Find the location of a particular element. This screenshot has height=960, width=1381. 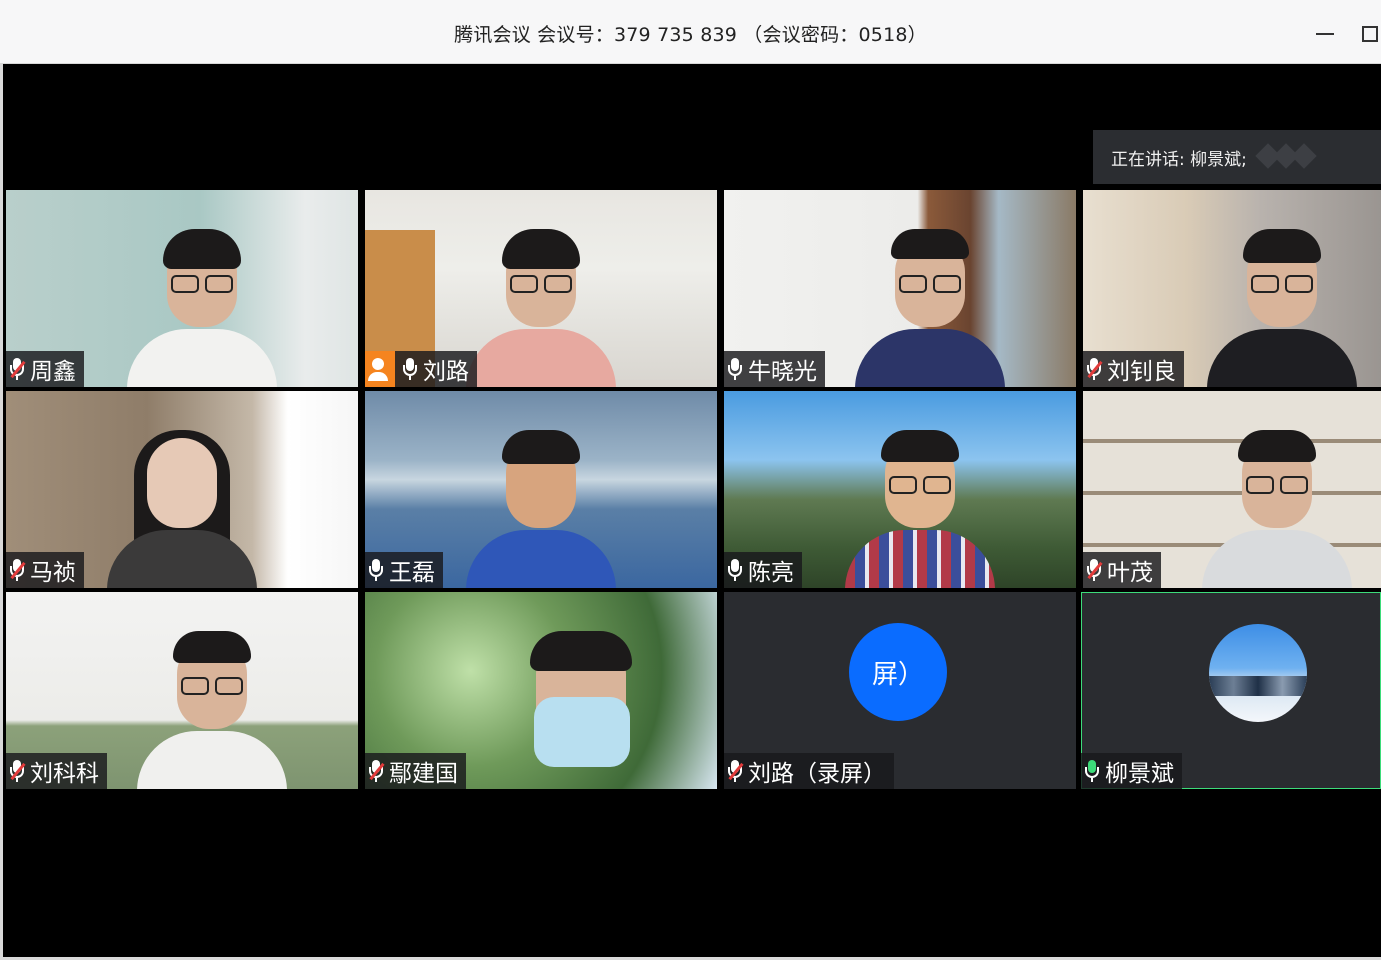

participant-avatar: 屏） is located at coordinates (898, 672).